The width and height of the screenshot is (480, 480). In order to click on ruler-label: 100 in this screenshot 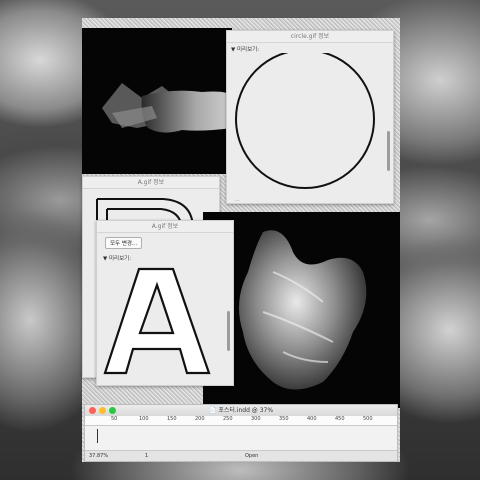, I will do `click(144, 419)`.